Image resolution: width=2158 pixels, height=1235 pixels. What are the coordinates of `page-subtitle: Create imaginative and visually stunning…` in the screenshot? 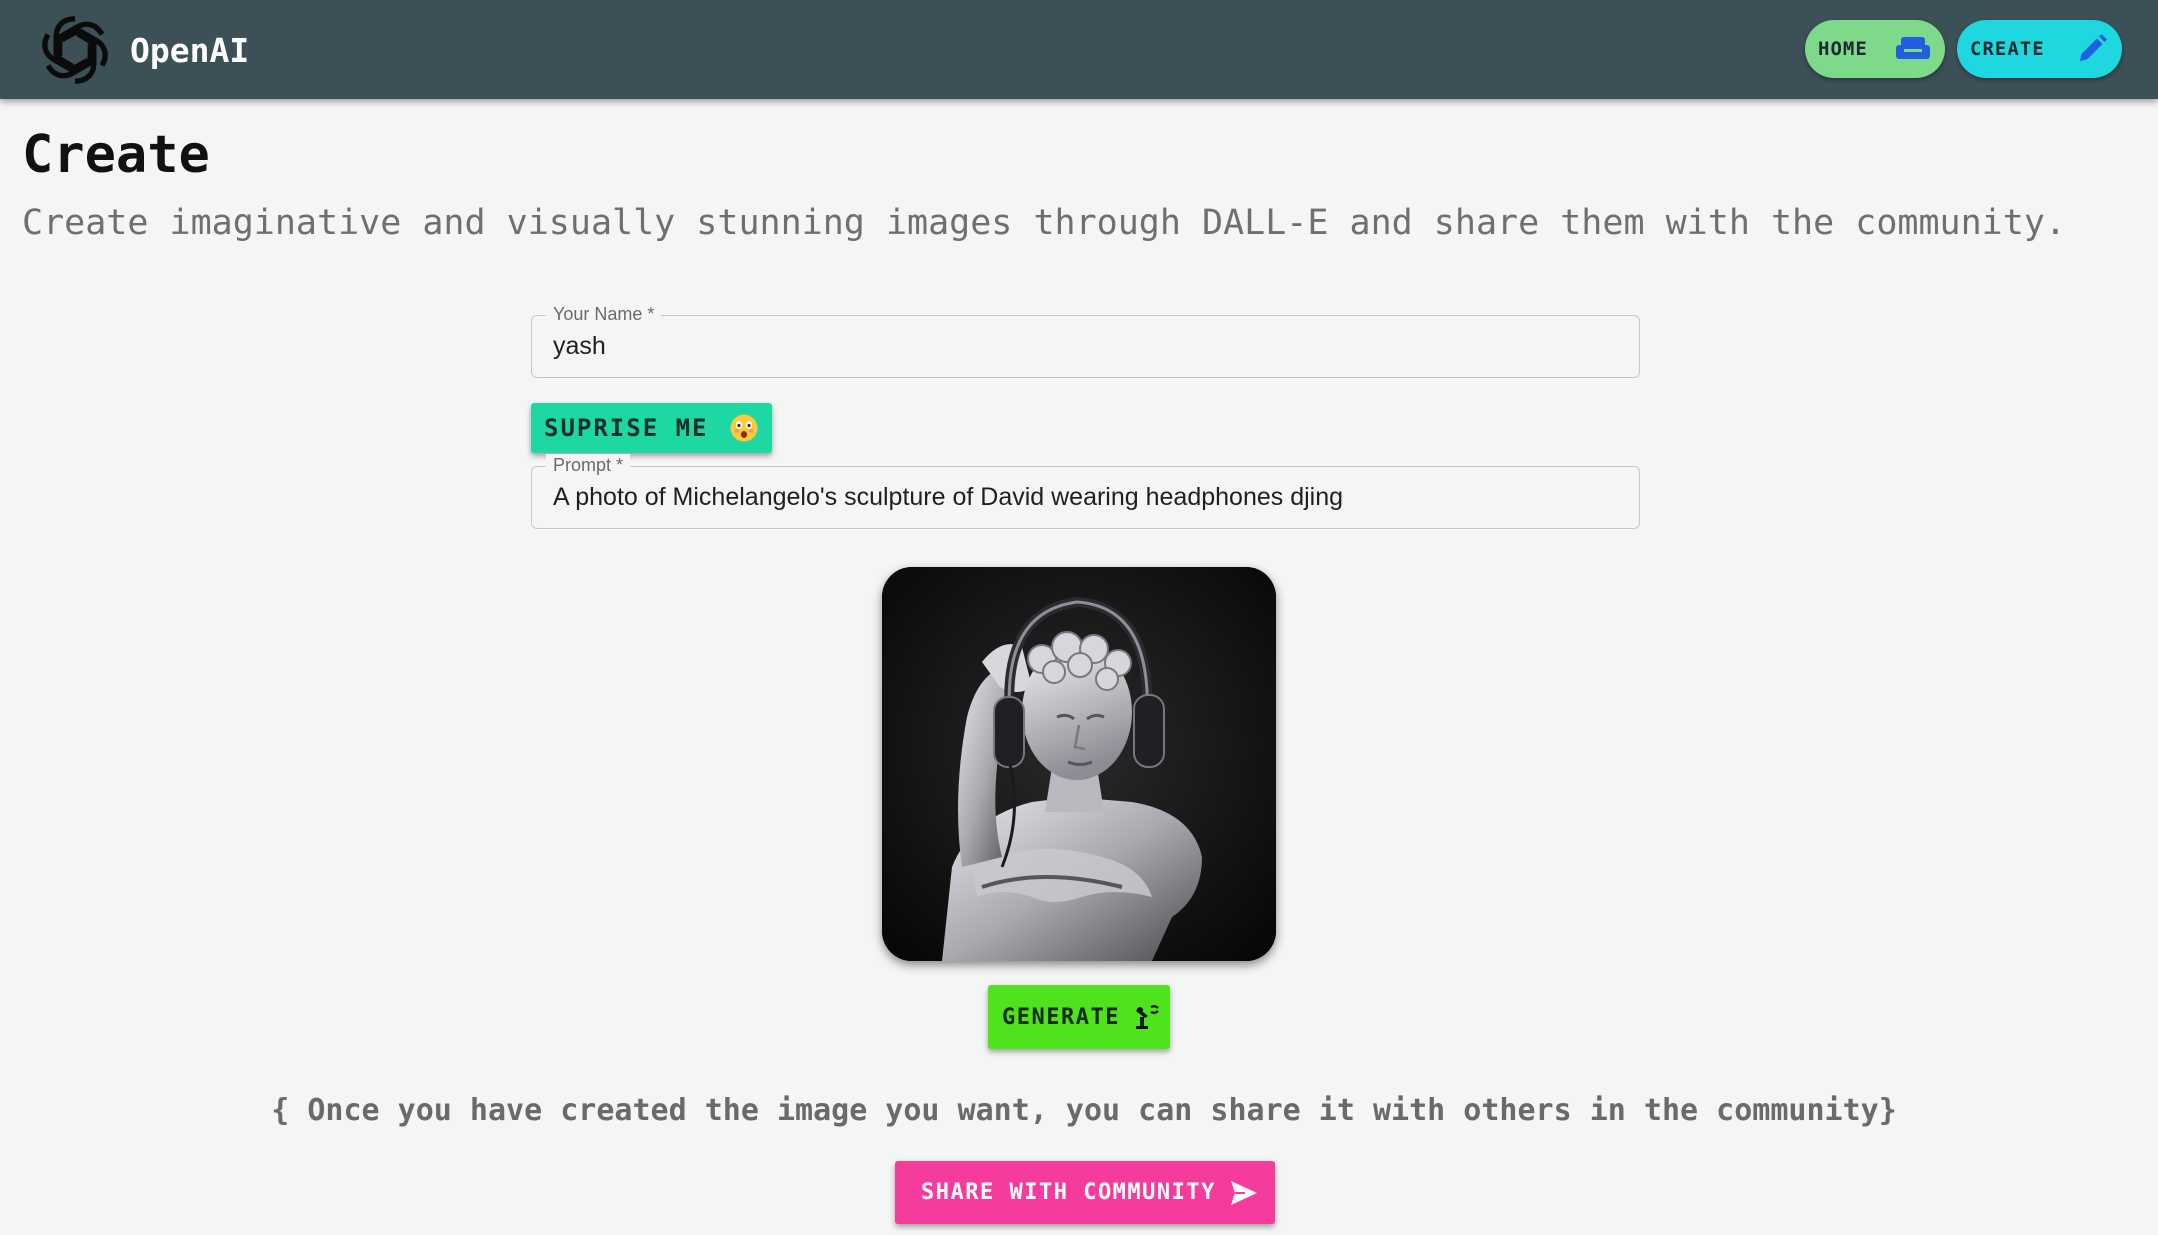 It's located at (1044, 223).